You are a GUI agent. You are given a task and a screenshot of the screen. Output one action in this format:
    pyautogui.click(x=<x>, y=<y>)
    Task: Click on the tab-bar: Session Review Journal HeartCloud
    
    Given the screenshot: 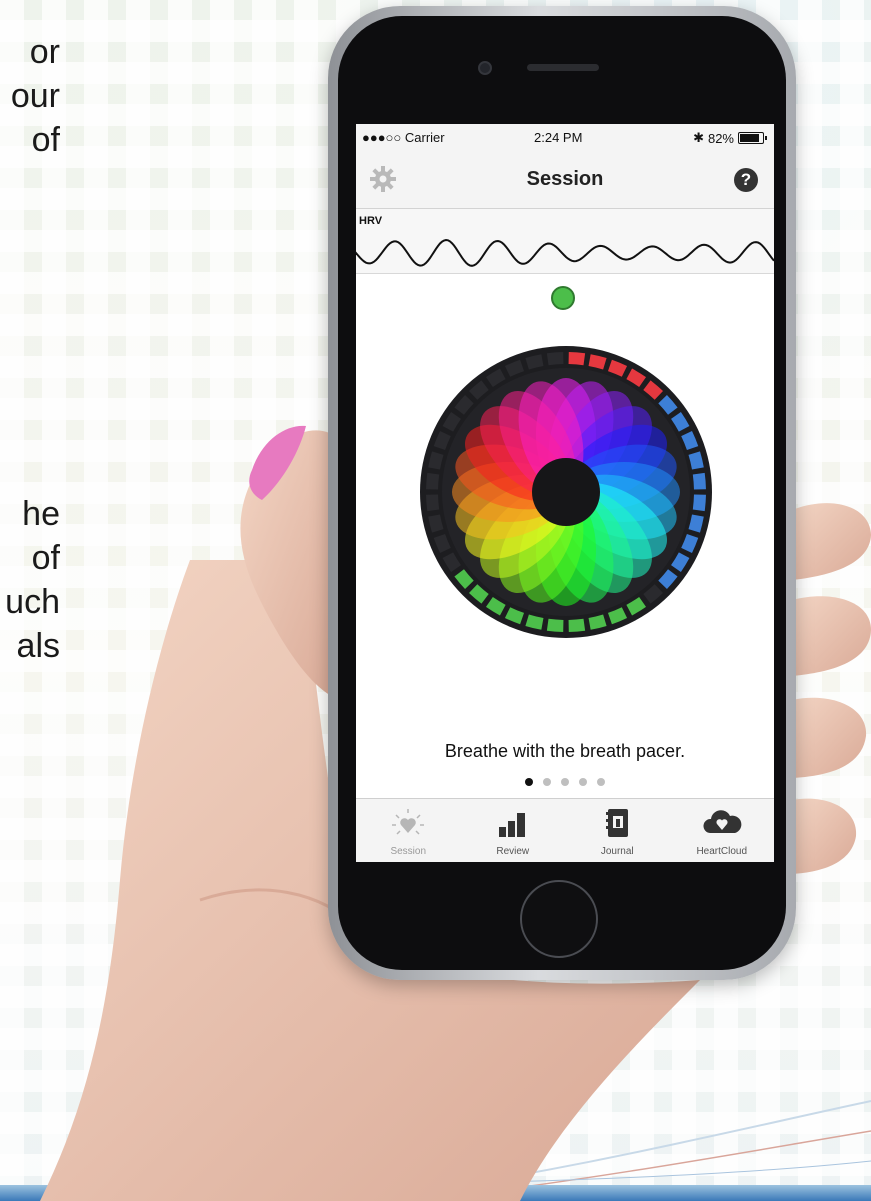 What is the action you would take?
    pyautogui.click(x=565, y=830)
    